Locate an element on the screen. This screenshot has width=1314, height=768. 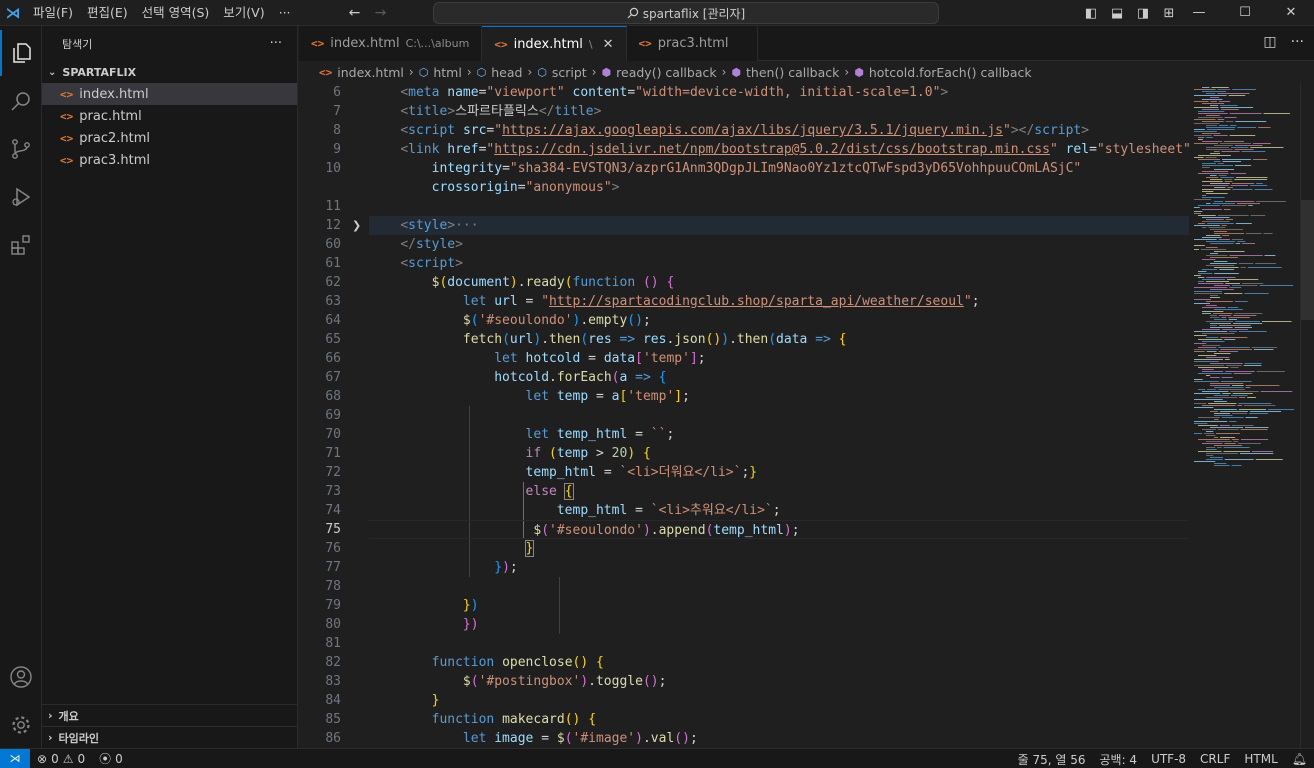
command-center-search: spartaflix [관리자] is located at coordinates (686, 13).